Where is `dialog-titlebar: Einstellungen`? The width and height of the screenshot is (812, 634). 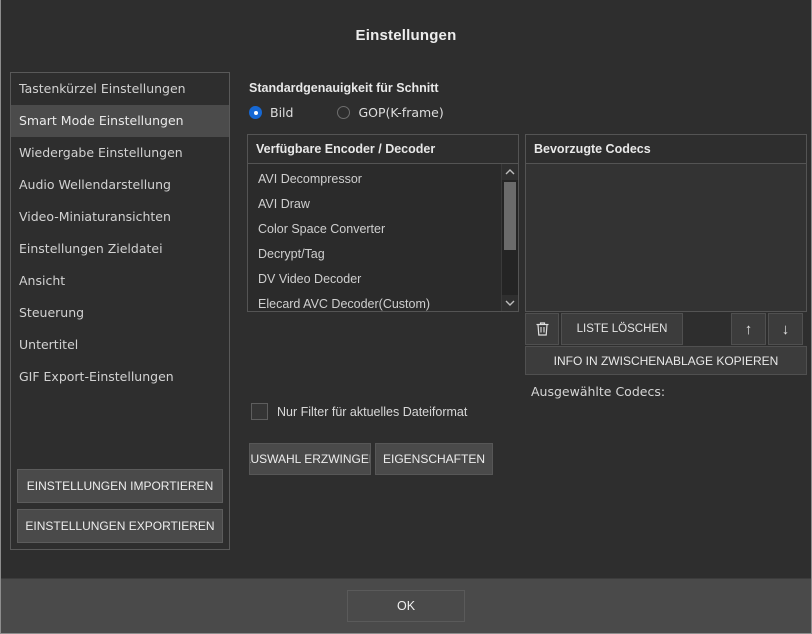 dialog-titlebar: Einstellungen is located at coordinates (406, 35).